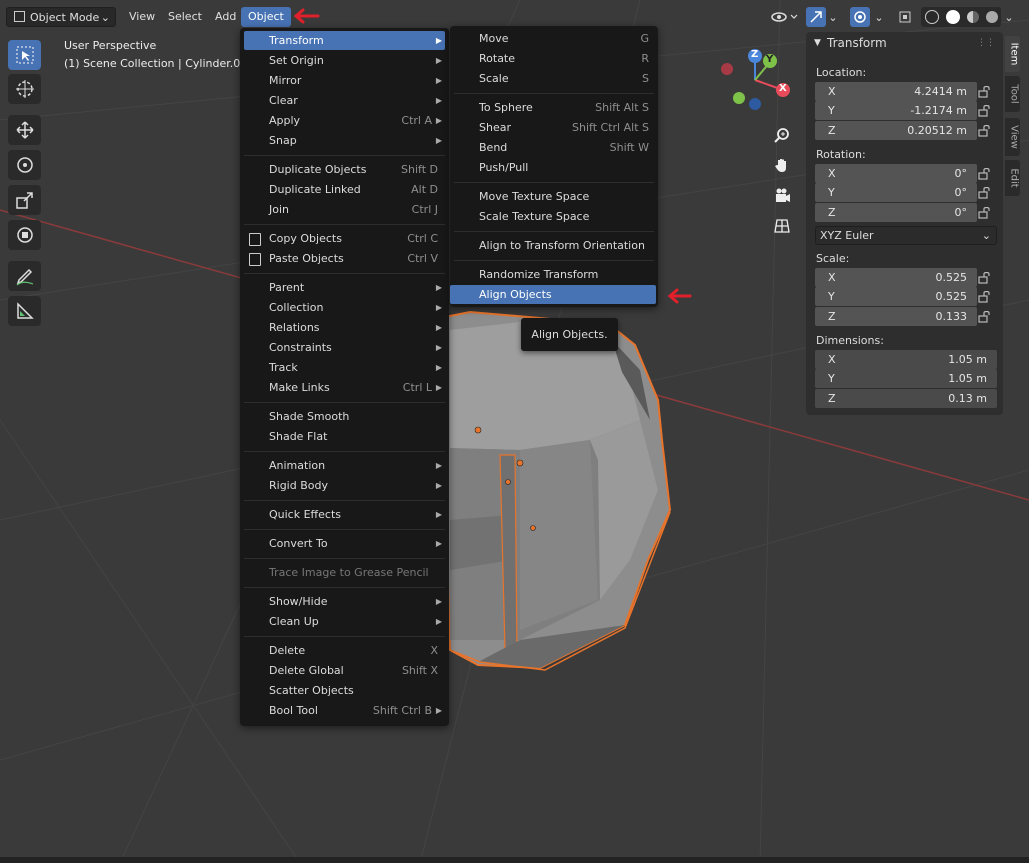 The image size is (1029, 863). I want to click on menu-item-move-texture-space: Move Texture Space, so click(553, 196).